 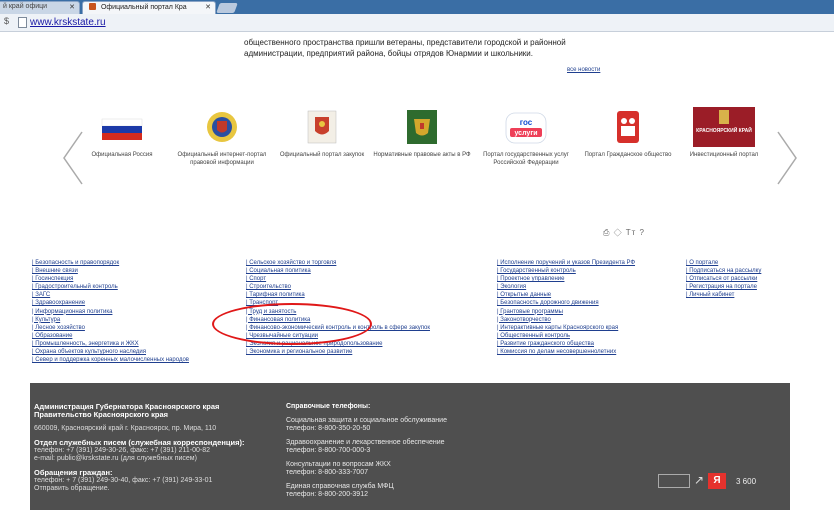 I want to click on footer-nav-link: | Госинспекция, so click(x=110, y=279).